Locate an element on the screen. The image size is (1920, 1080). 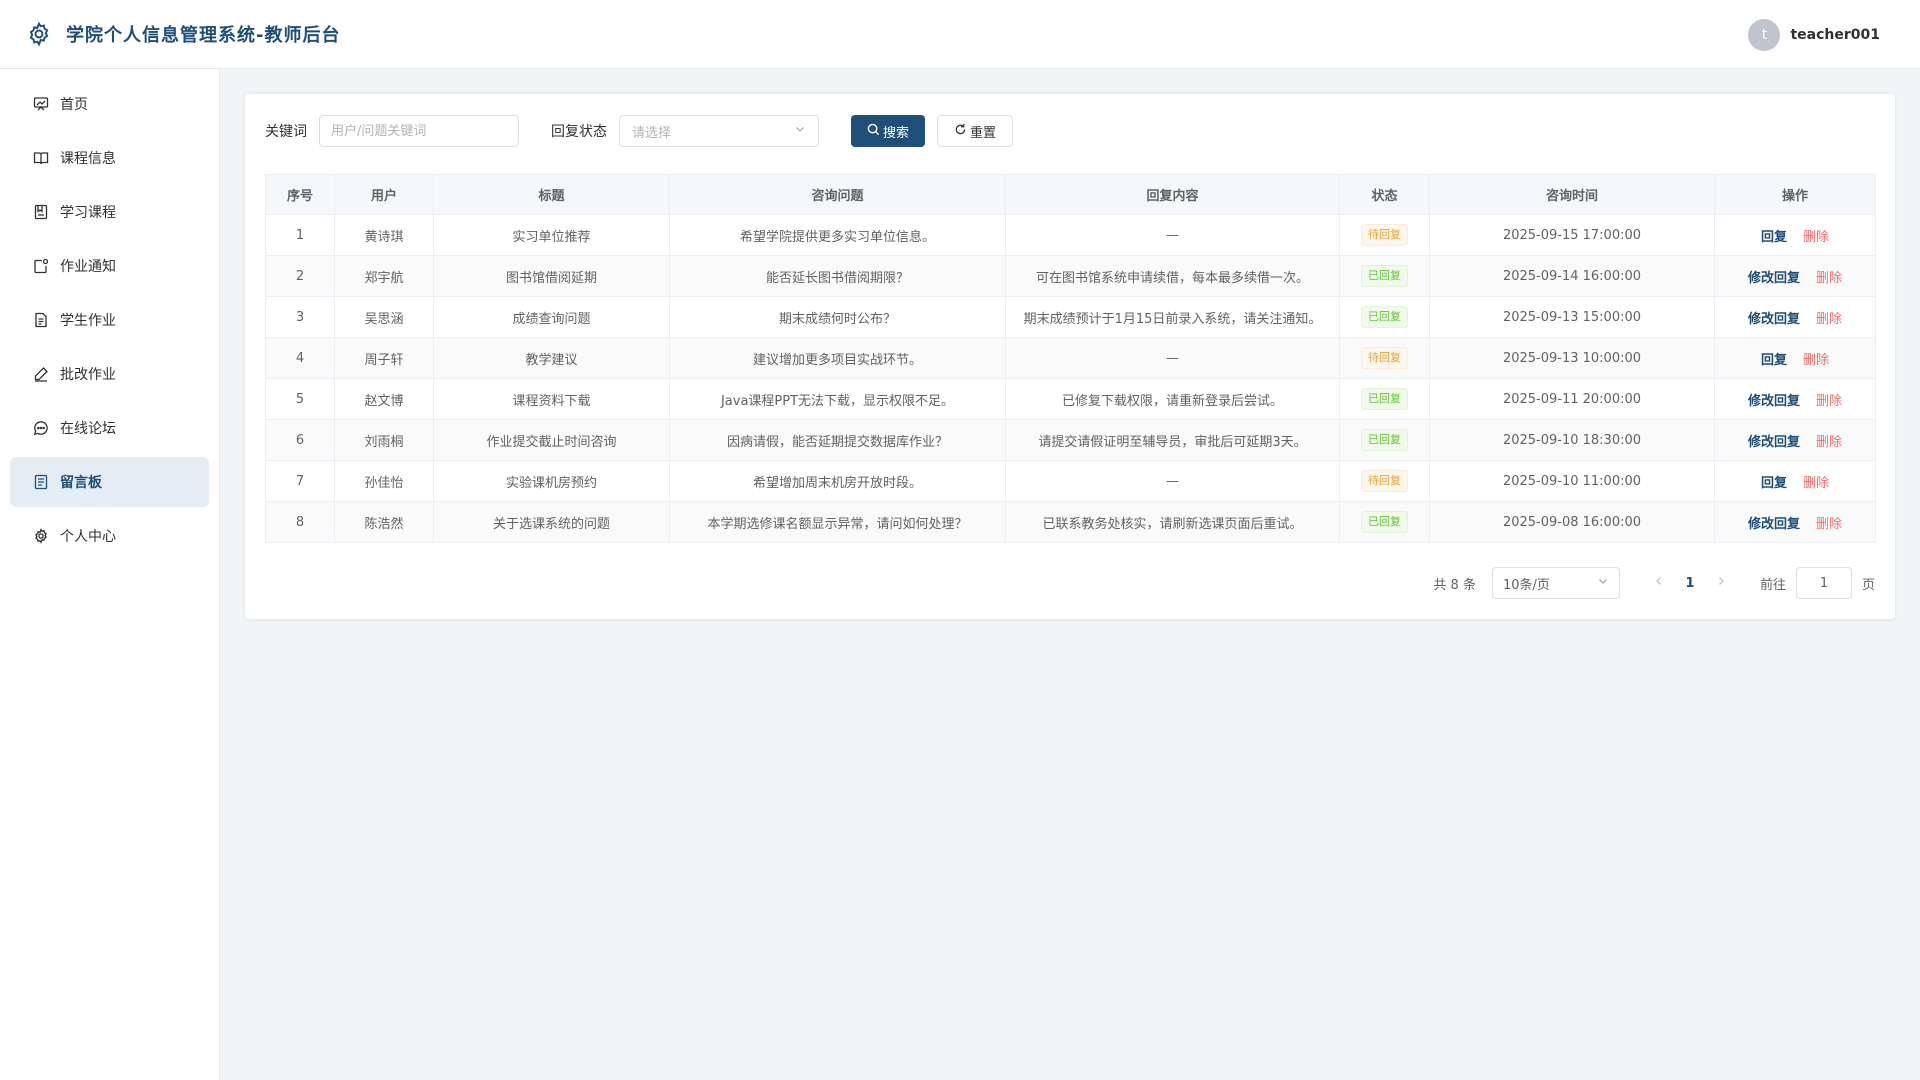
document-icon is located at coordinates (41, 320).